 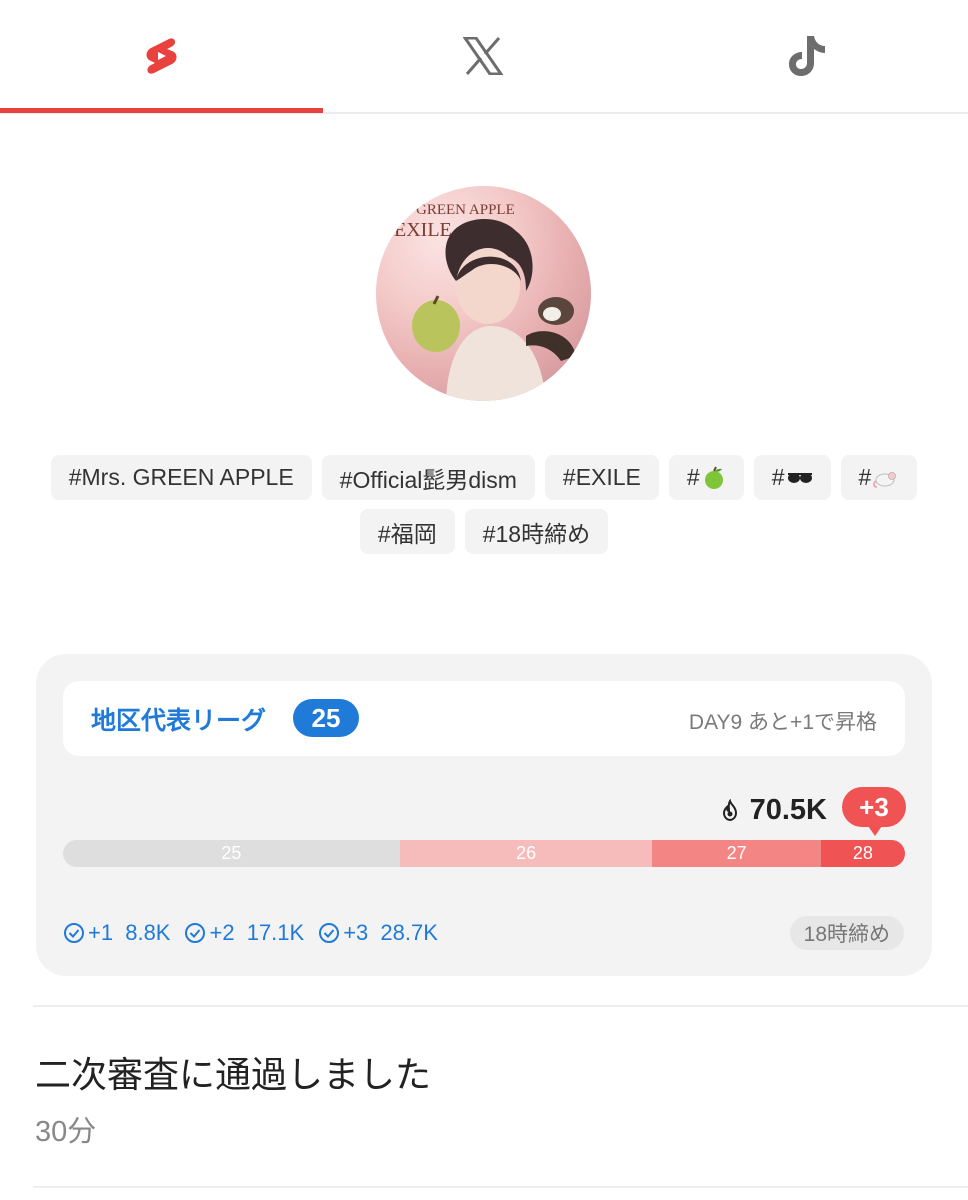 I want to click on deadline-label: 18時締め, so click(x=846, y=934).